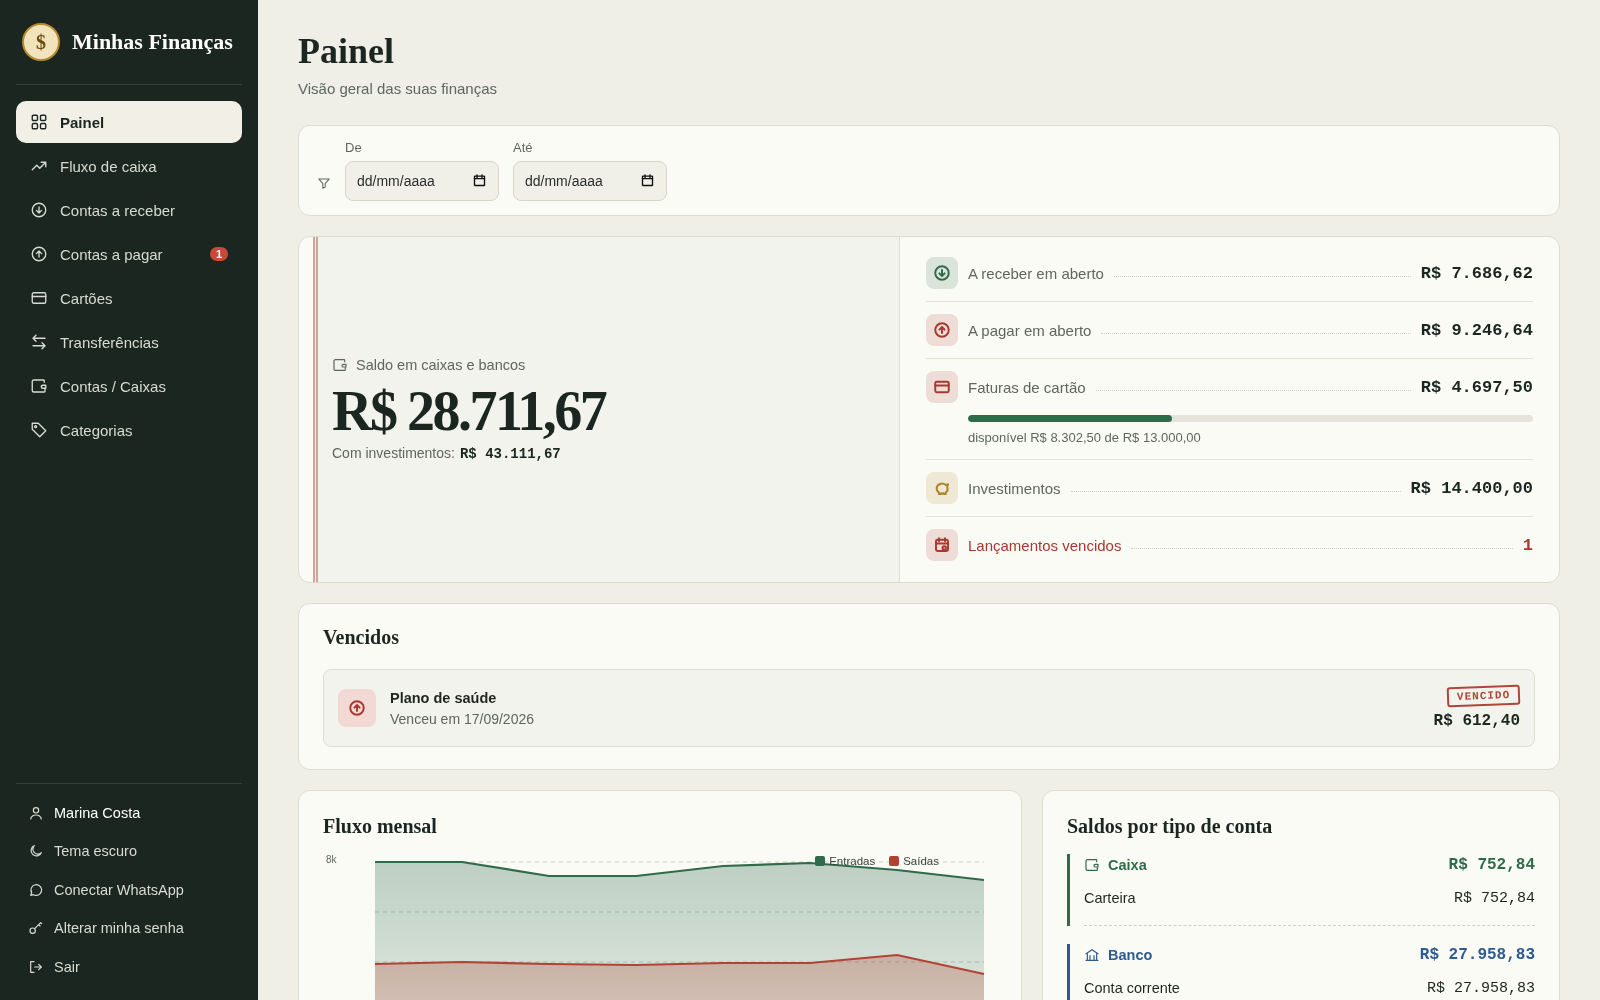 This screenshot has height=1000, width=1600. What do you see at coordinates (218, 254) in the screenshot?
I see `count-badge: 1` at bounding box center [218, 254].